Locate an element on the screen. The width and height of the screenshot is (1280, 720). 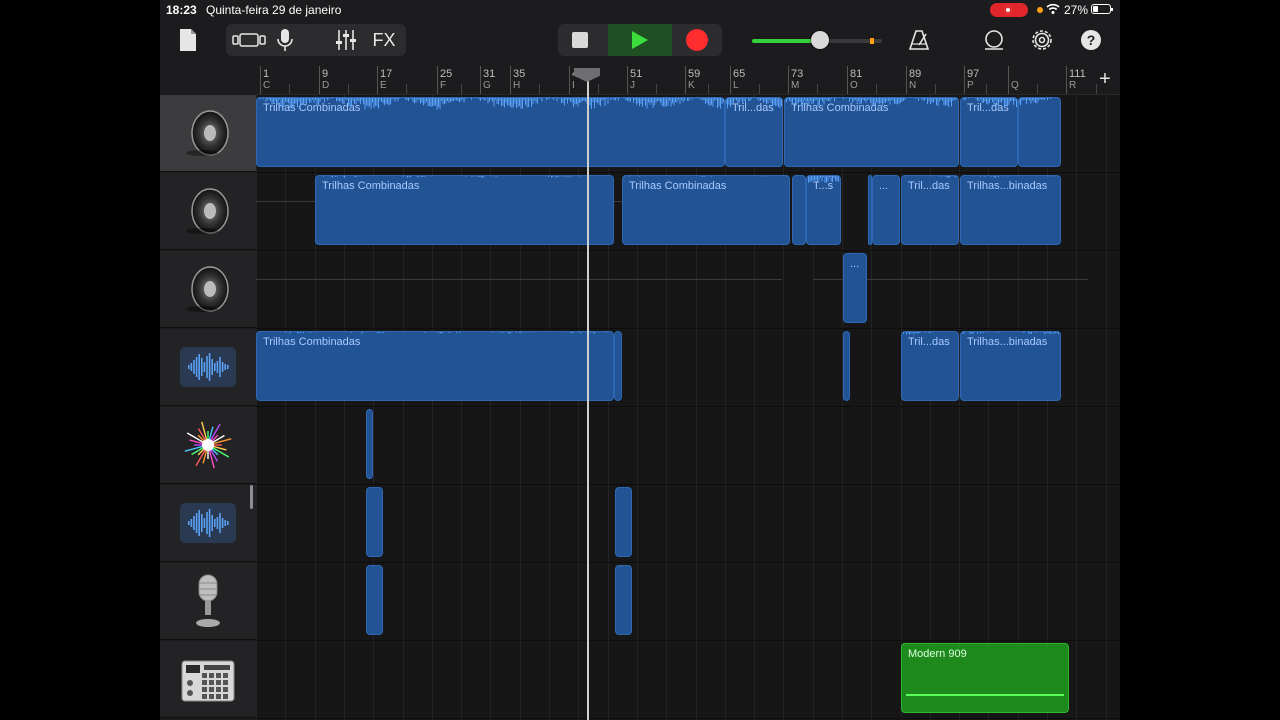
help-button: ? is located at coordinates (1091, 40).